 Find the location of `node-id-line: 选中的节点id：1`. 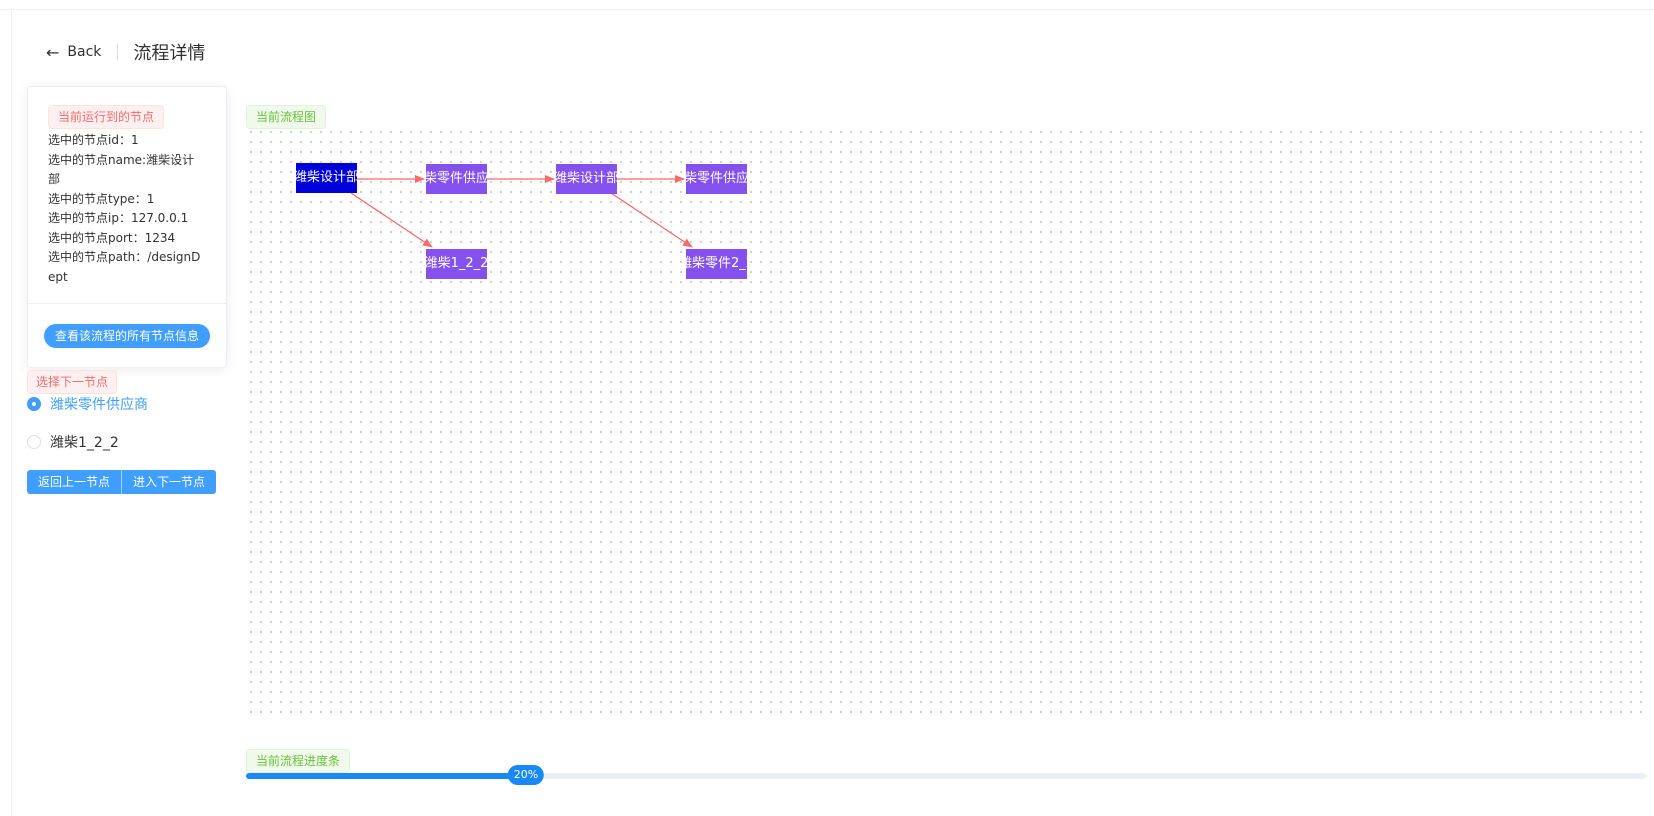

node-id-line: 选中的节点id：1 is located at coordinates (93, 140).